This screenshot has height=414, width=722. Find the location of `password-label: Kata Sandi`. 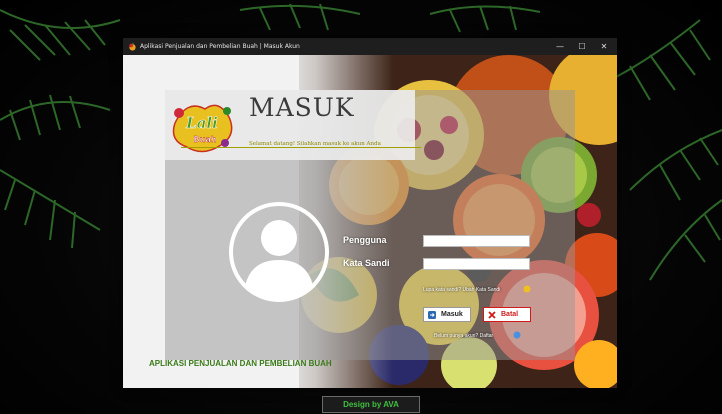

password-label: Kata Sandi is located at coordinates (366, 263).